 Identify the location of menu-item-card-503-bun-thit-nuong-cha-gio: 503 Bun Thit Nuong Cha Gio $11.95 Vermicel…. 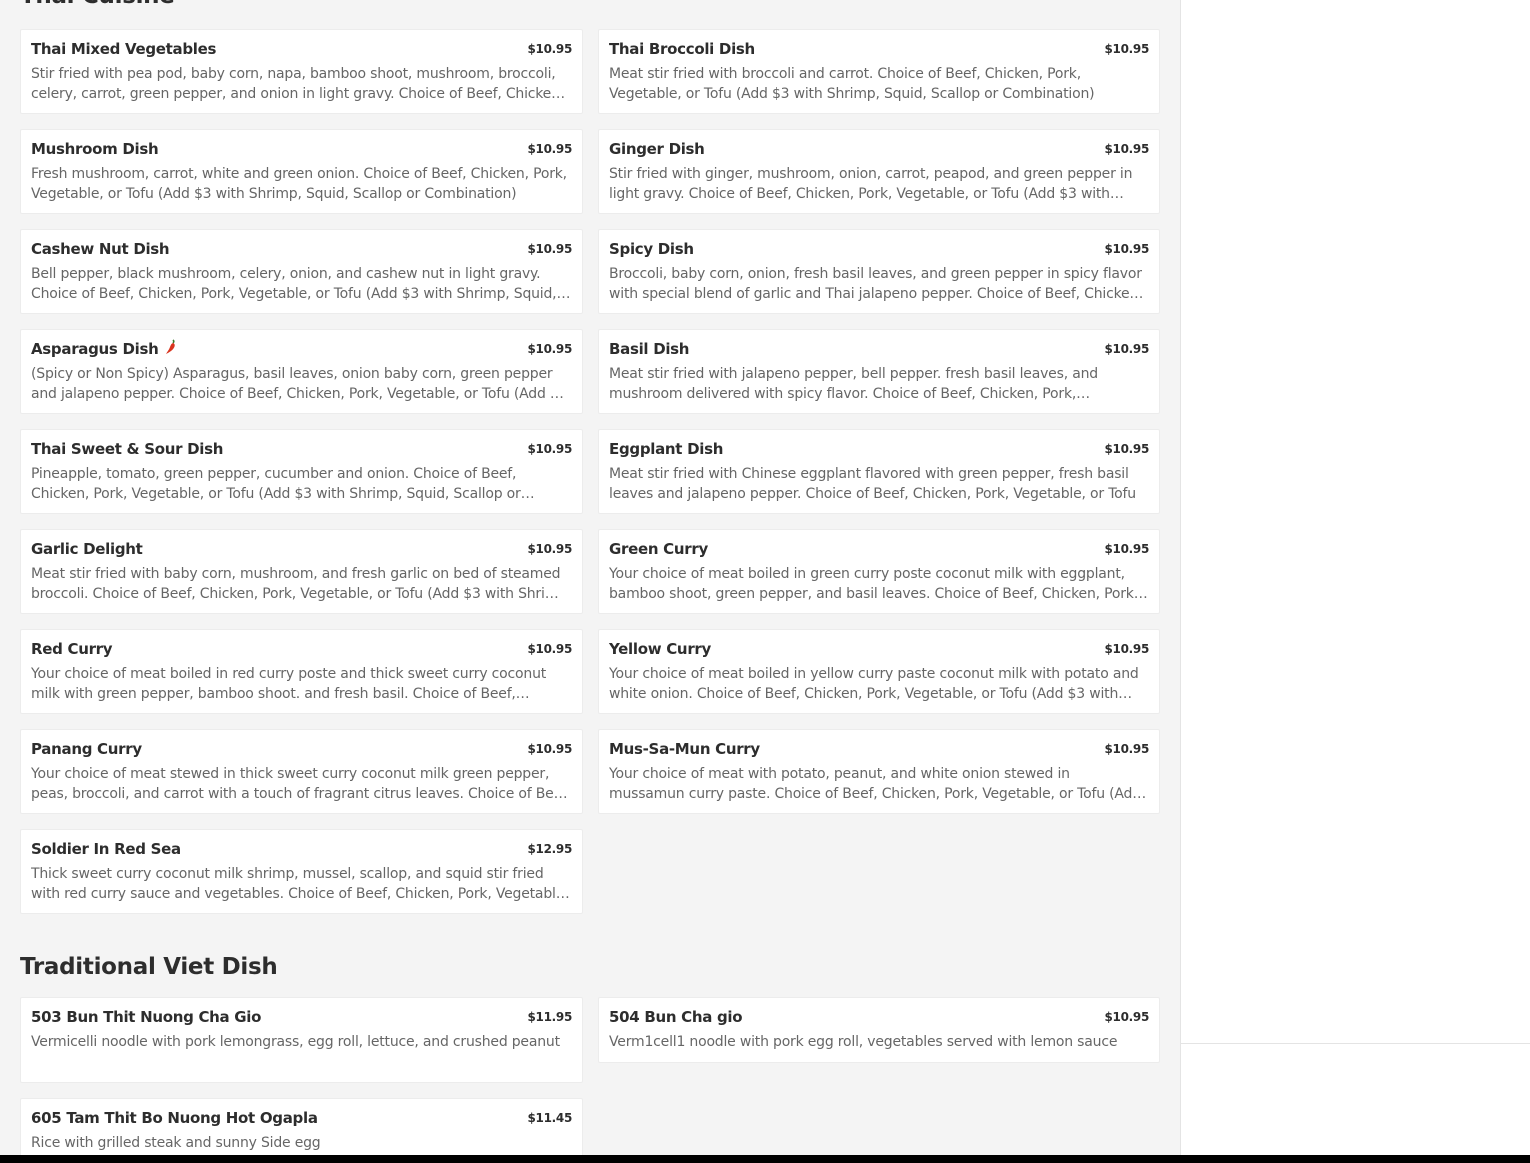
(301, 1040).